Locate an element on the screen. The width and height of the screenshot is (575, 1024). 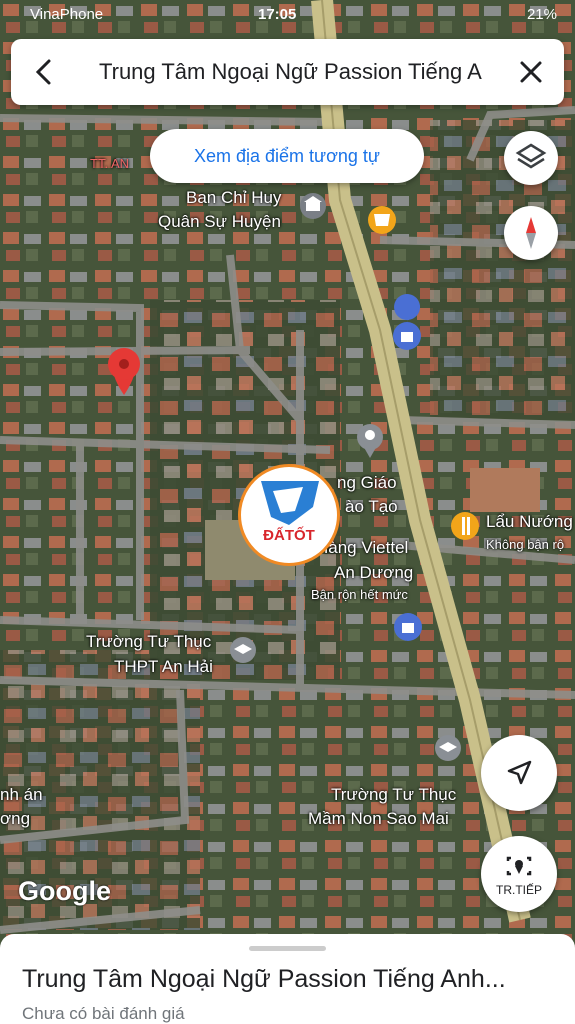
map-label-giao-duc: ng Giáo is located at coordinates (367, 483).